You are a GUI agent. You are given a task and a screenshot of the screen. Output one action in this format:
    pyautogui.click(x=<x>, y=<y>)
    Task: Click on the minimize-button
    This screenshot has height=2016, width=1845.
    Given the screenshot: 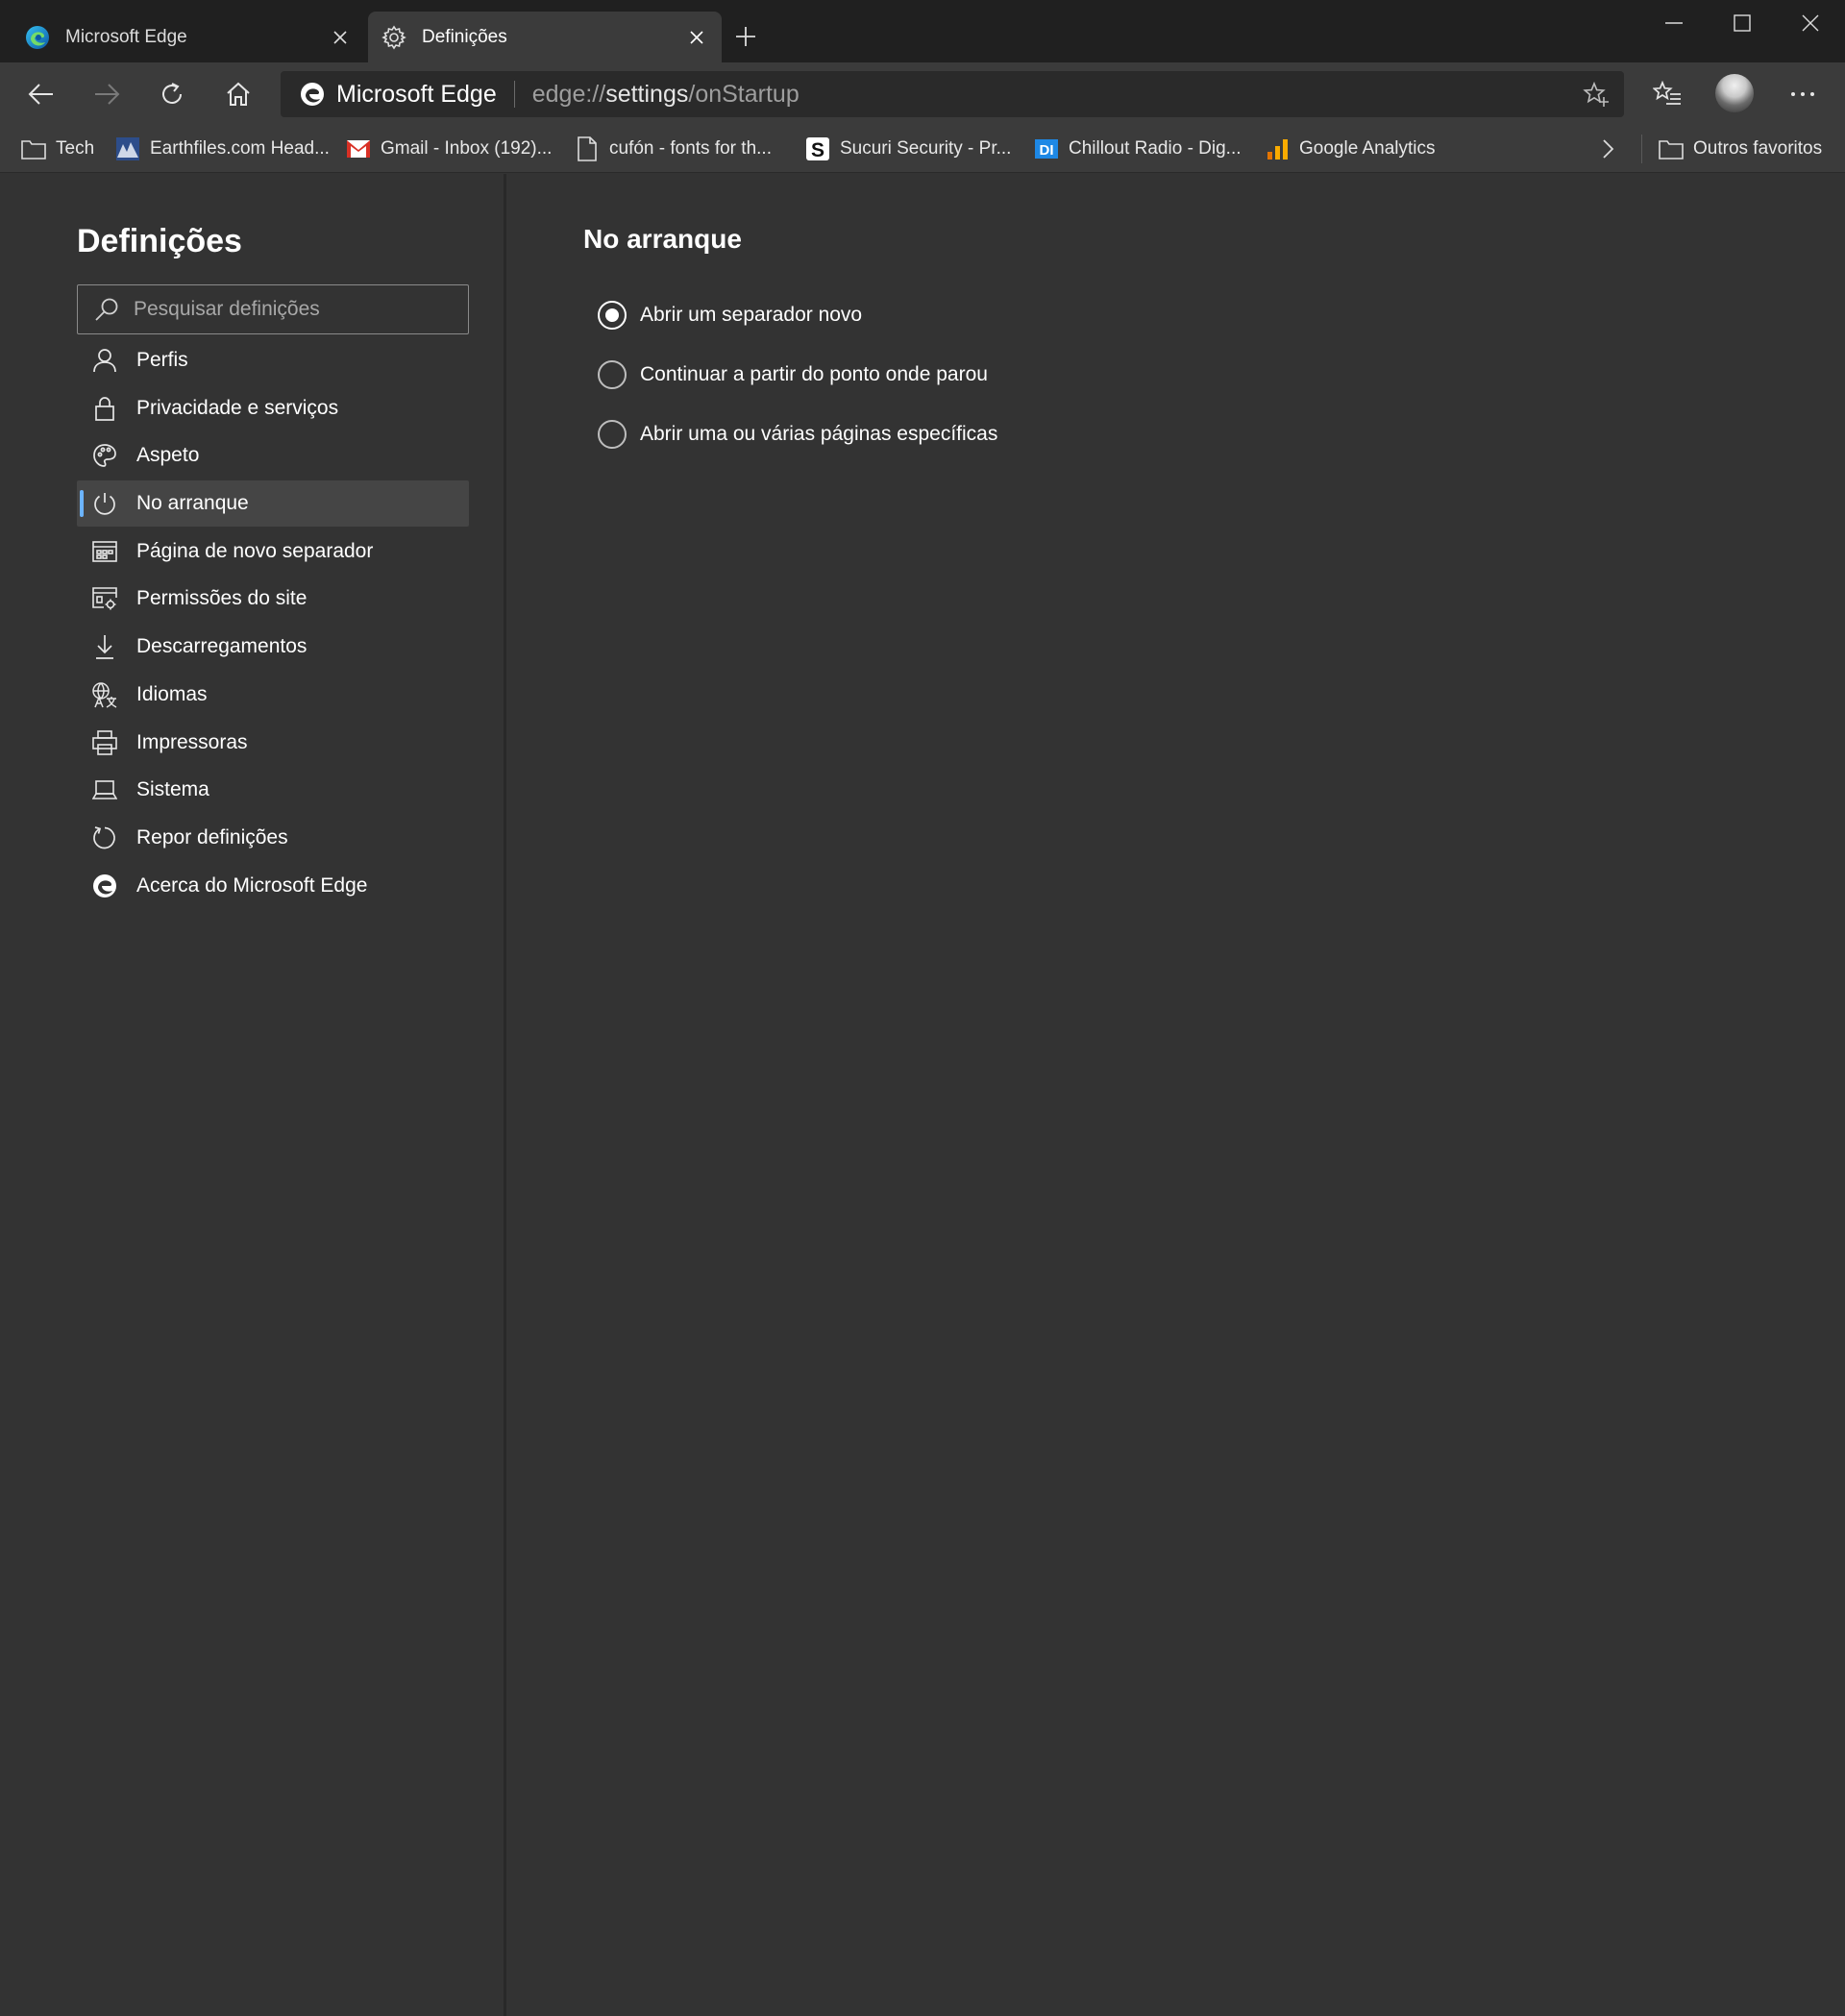 What is the action you would take?
    pyautogui.click(x=1674, y=23)
    